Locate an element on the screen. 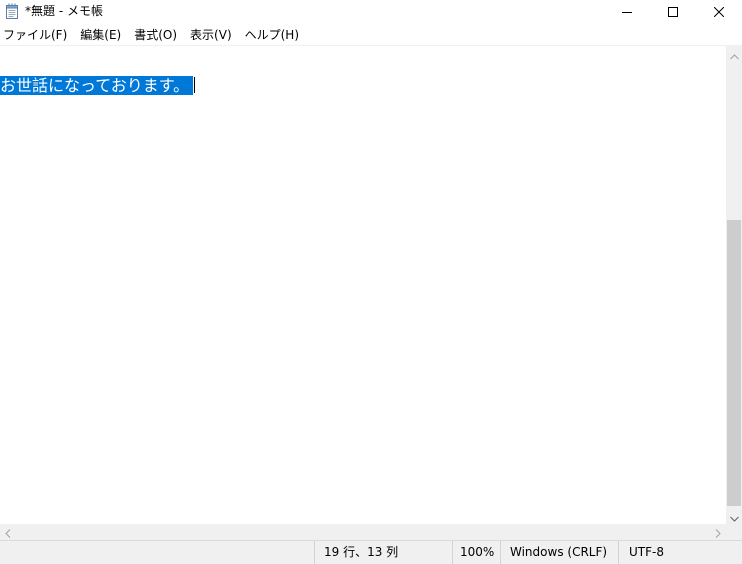 The width and height of the screenshot is (742, 564). window-title: *無題 - メモ帳 is located at coordinates (64, 11).